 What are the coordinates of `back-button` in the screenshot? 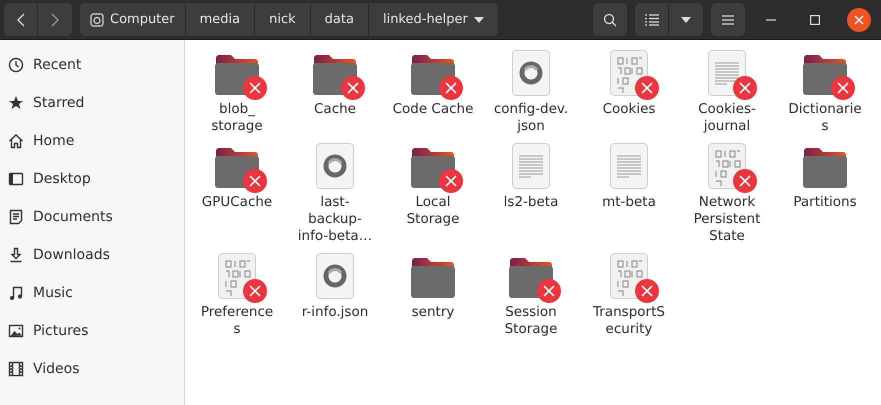 It's located at (21, 19).